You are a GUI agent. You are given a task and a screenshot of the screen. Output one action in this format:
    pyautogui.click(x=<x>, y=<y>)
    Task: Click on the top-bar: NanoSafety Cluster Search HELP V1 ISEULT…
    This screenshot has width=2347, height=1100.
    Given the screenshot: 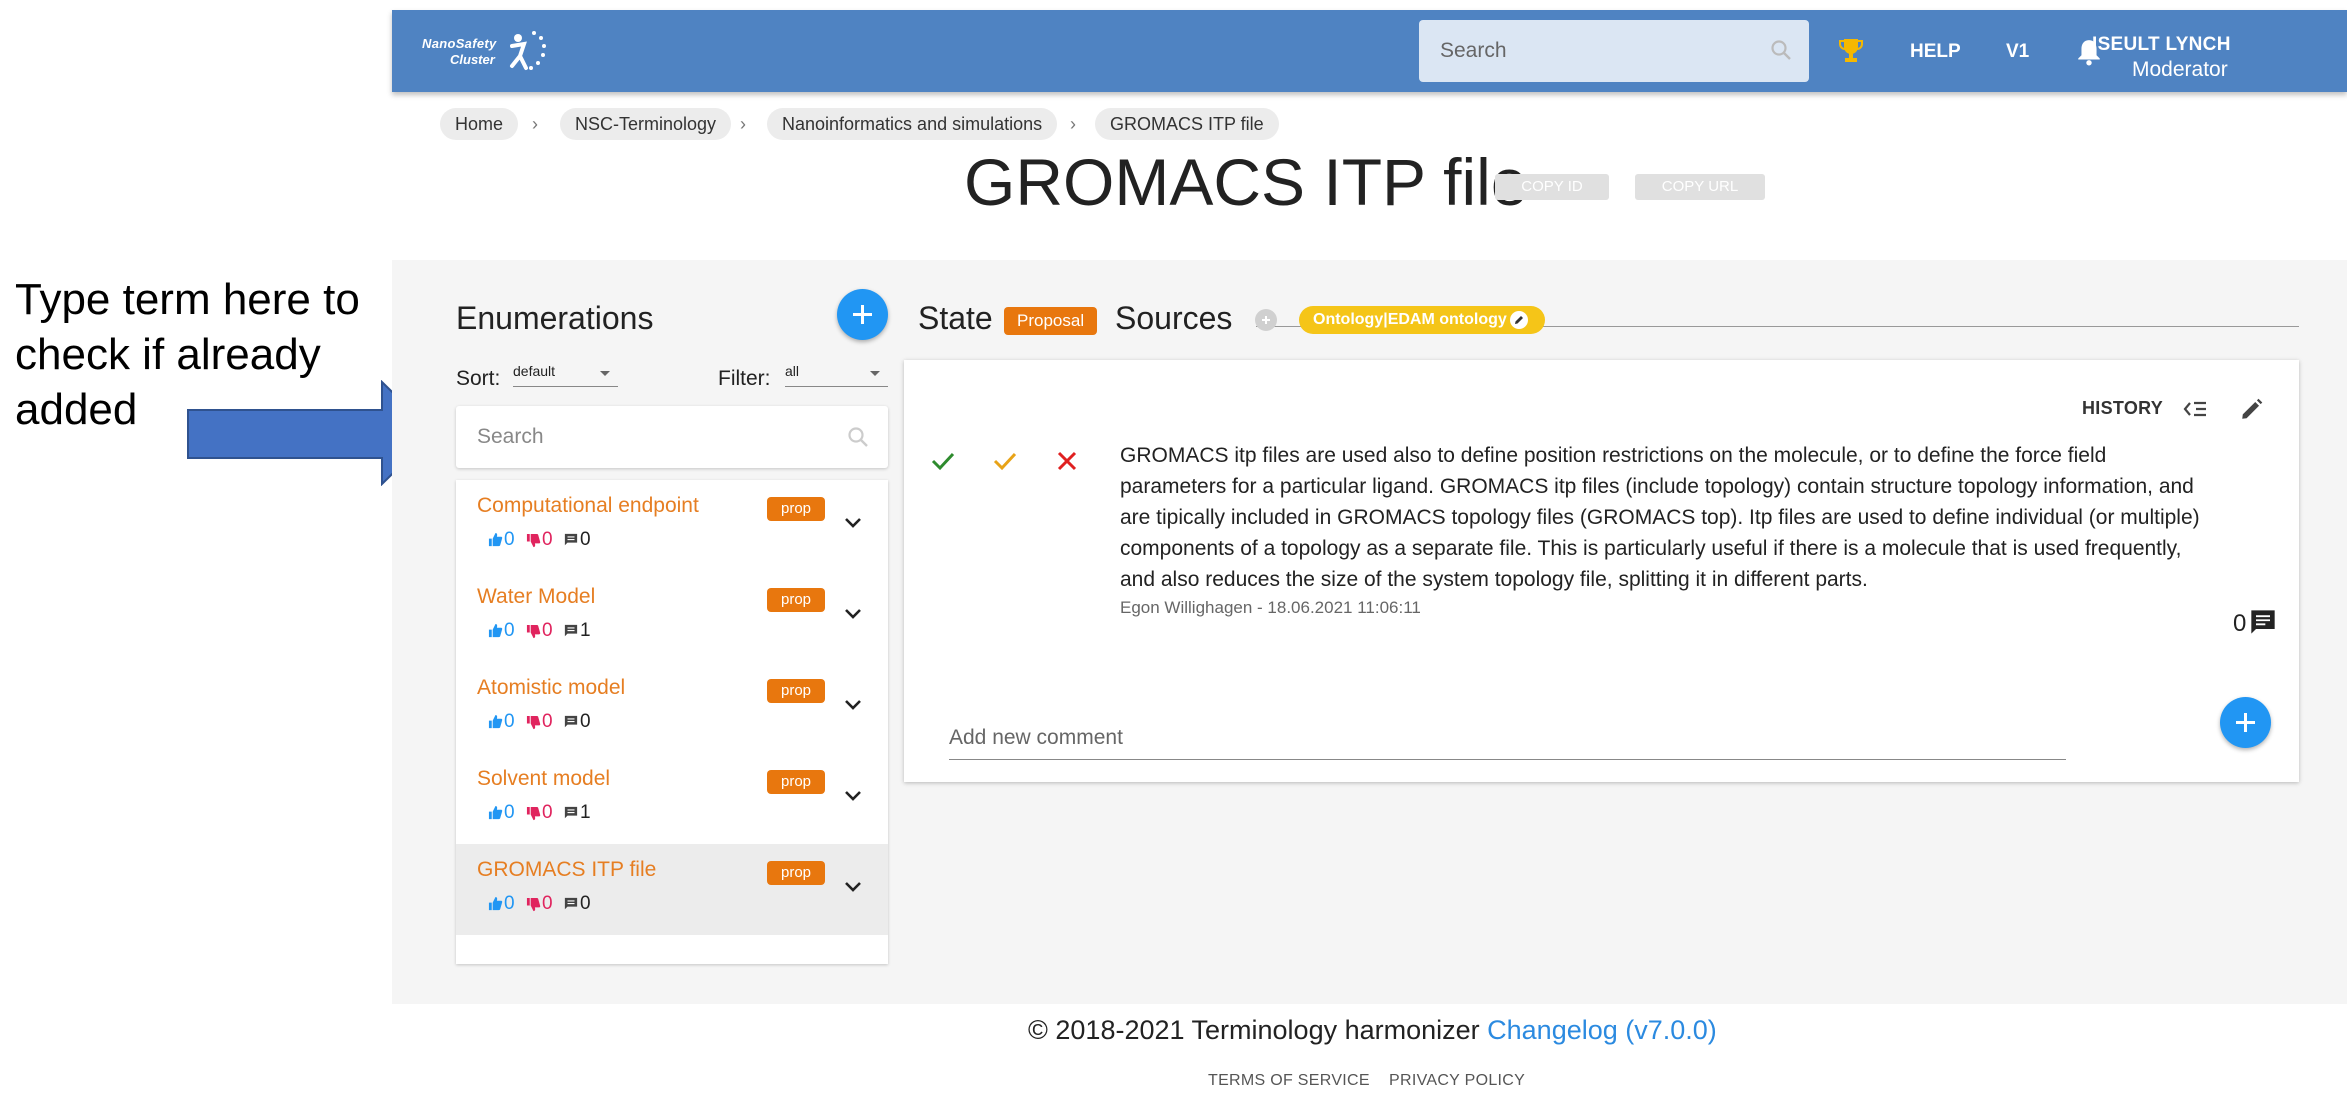 What is the action you would take?
    pyautogui.click(x=1369, y=51)
    